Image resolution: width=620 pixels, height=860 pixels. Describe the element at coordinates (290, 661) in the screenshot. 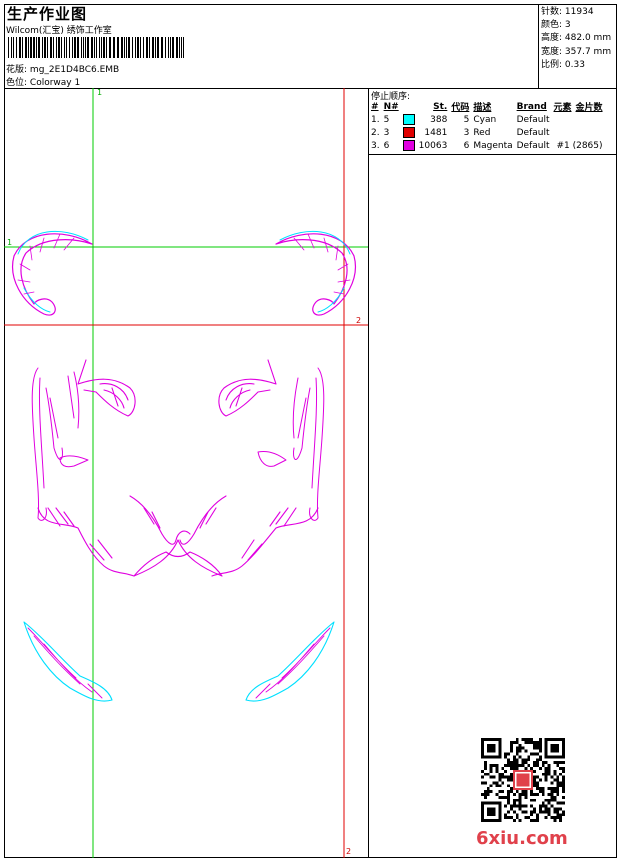

I see `right-whisker-patch` at that location.